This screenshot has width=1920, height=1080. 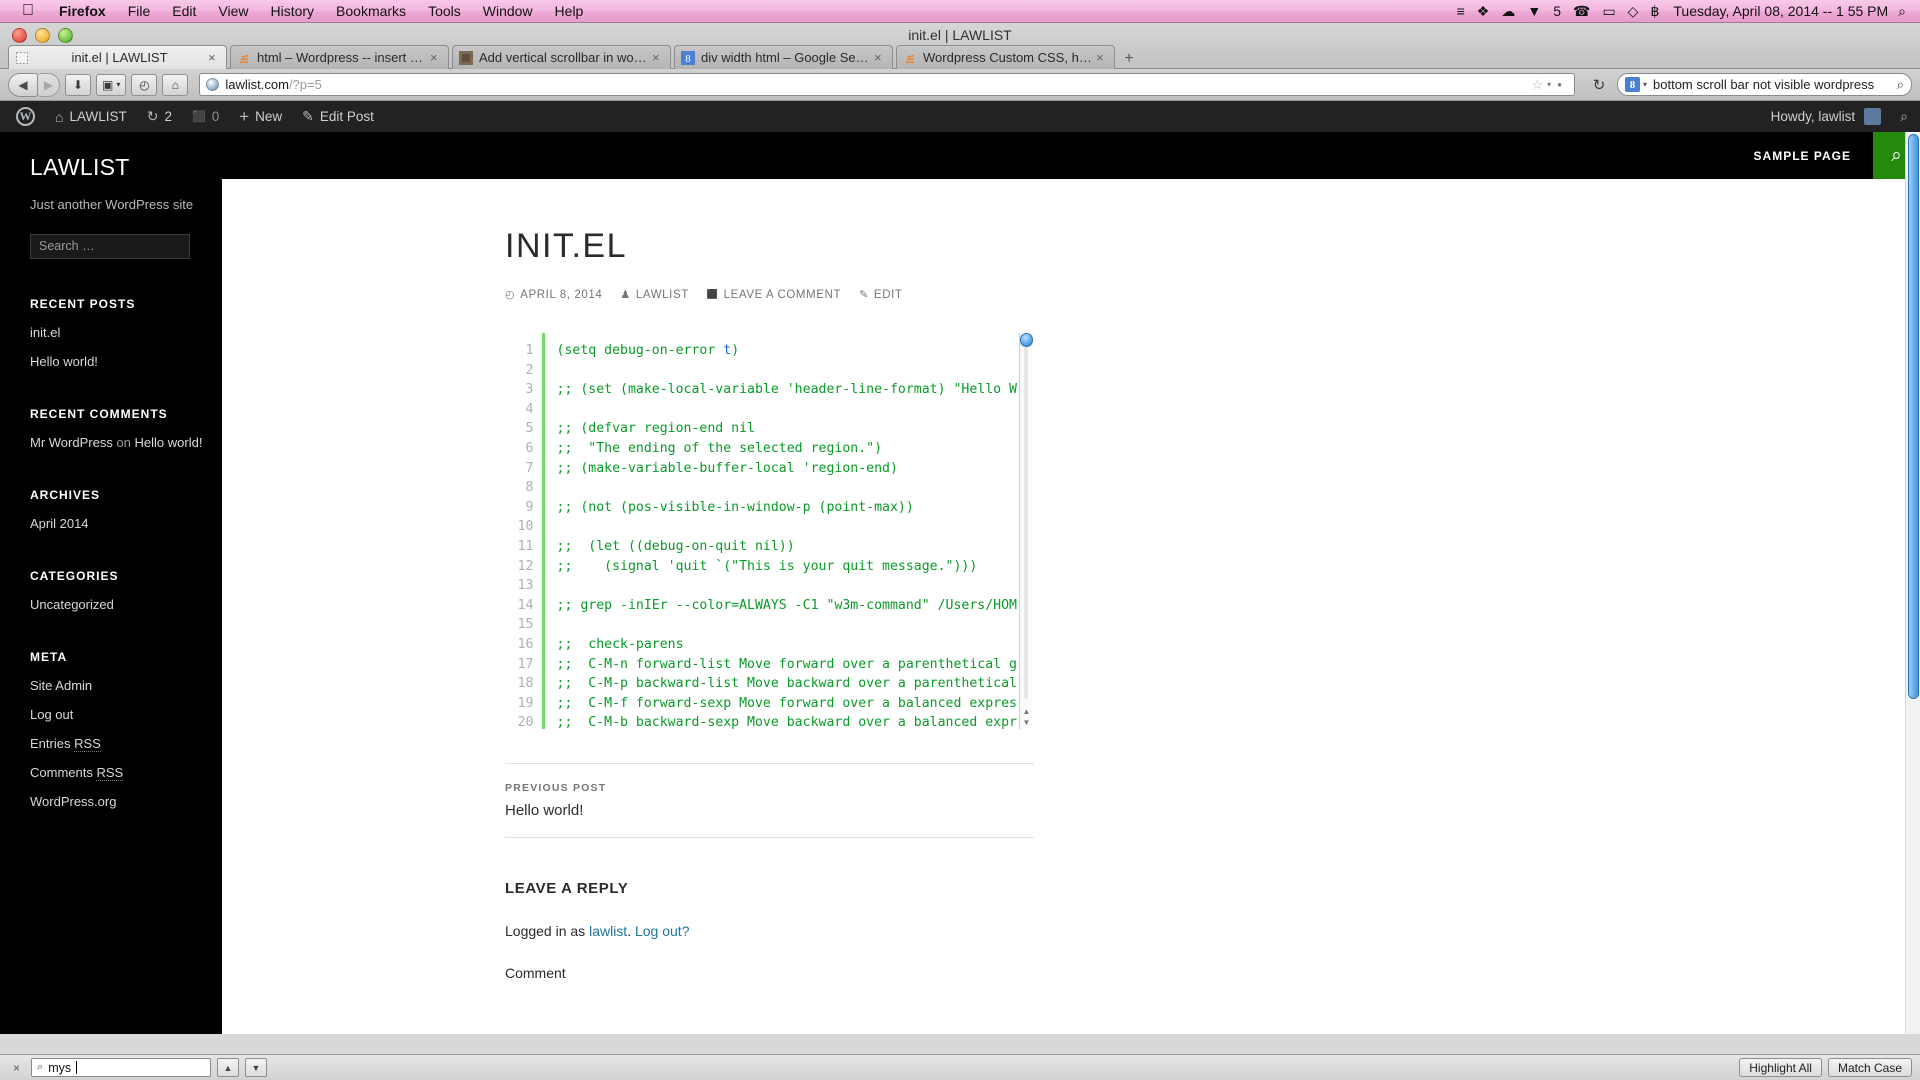 I want to click on bluetooth-icon: ฿, so click(x=1654, y=11).